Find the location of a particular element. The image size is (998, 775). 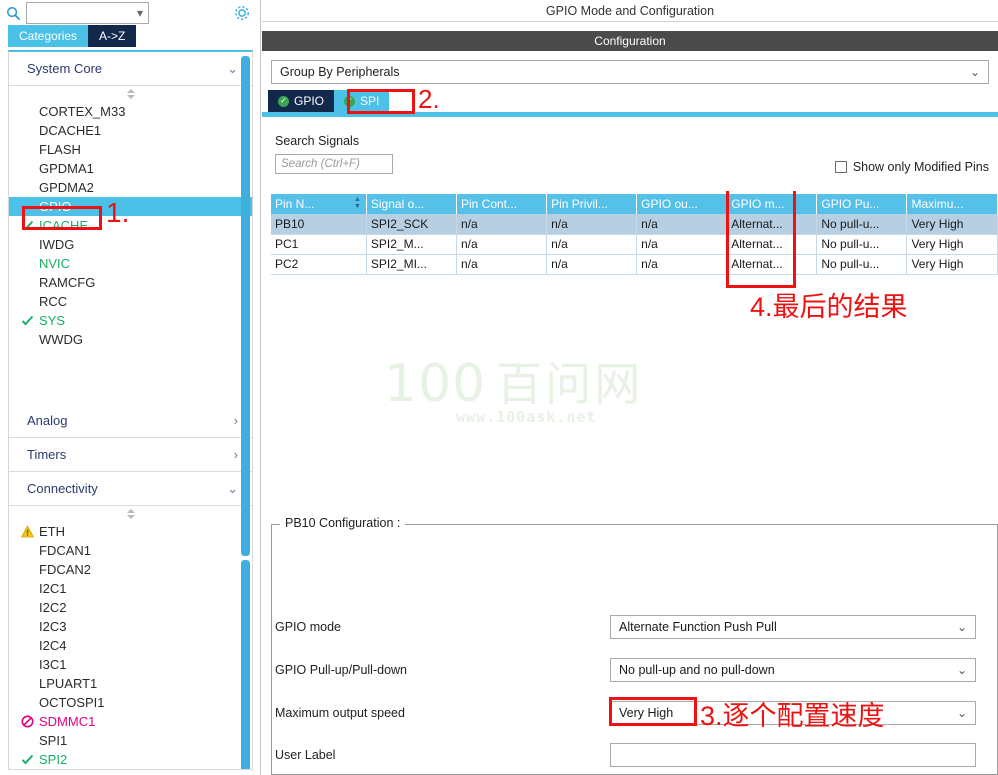

sidebar-section-timers: Timers › is located at coordinates (130, 455).